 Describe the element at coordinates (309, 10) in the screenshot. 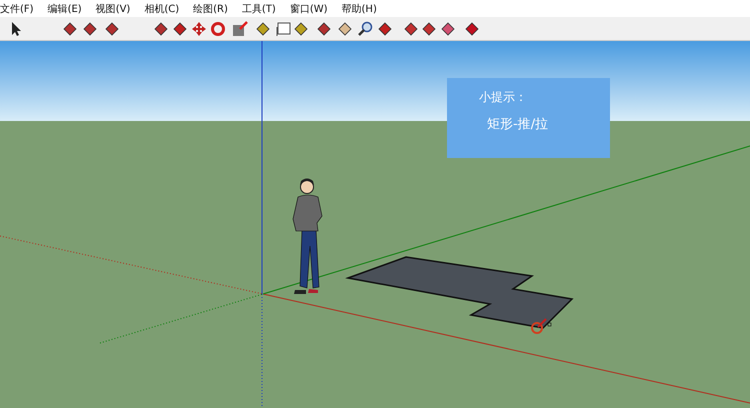

I see `menu-item: 窗口(W)` at that location.